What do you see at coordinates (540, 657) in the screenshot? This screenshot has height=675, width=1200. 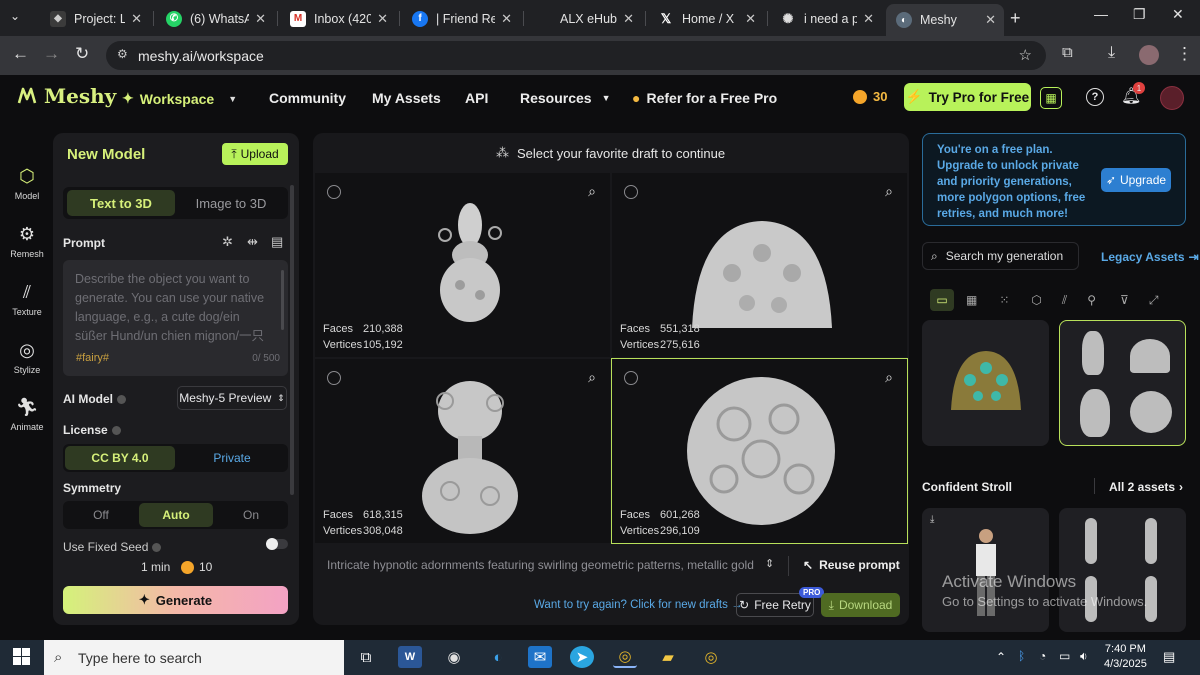 I see `mail-icon: ✉` at bounding box center [540, 657].